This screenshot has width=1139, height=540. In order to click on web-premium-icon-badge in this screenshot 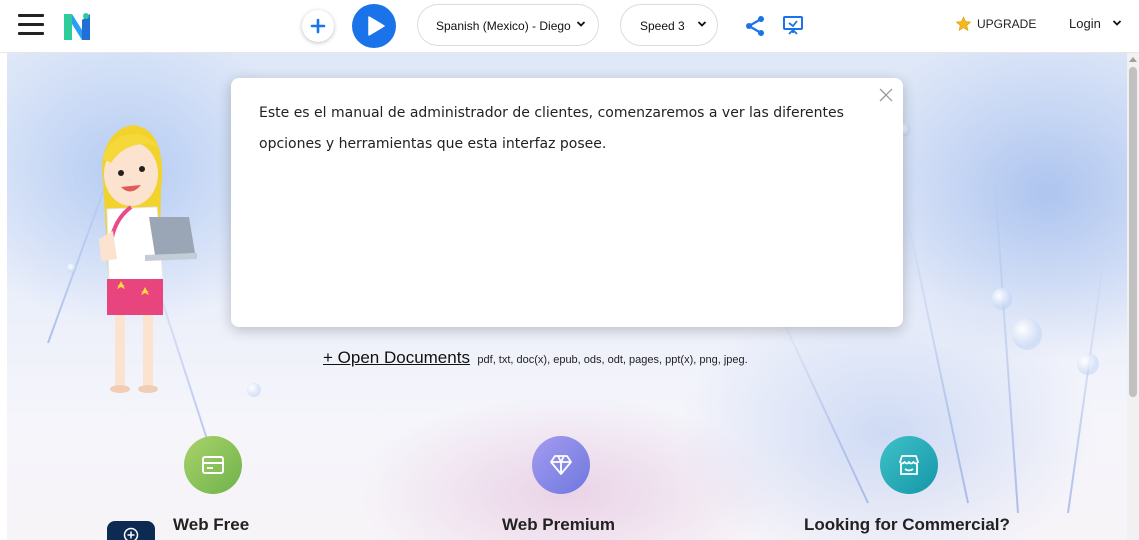, I will do `click(561, 465)`.